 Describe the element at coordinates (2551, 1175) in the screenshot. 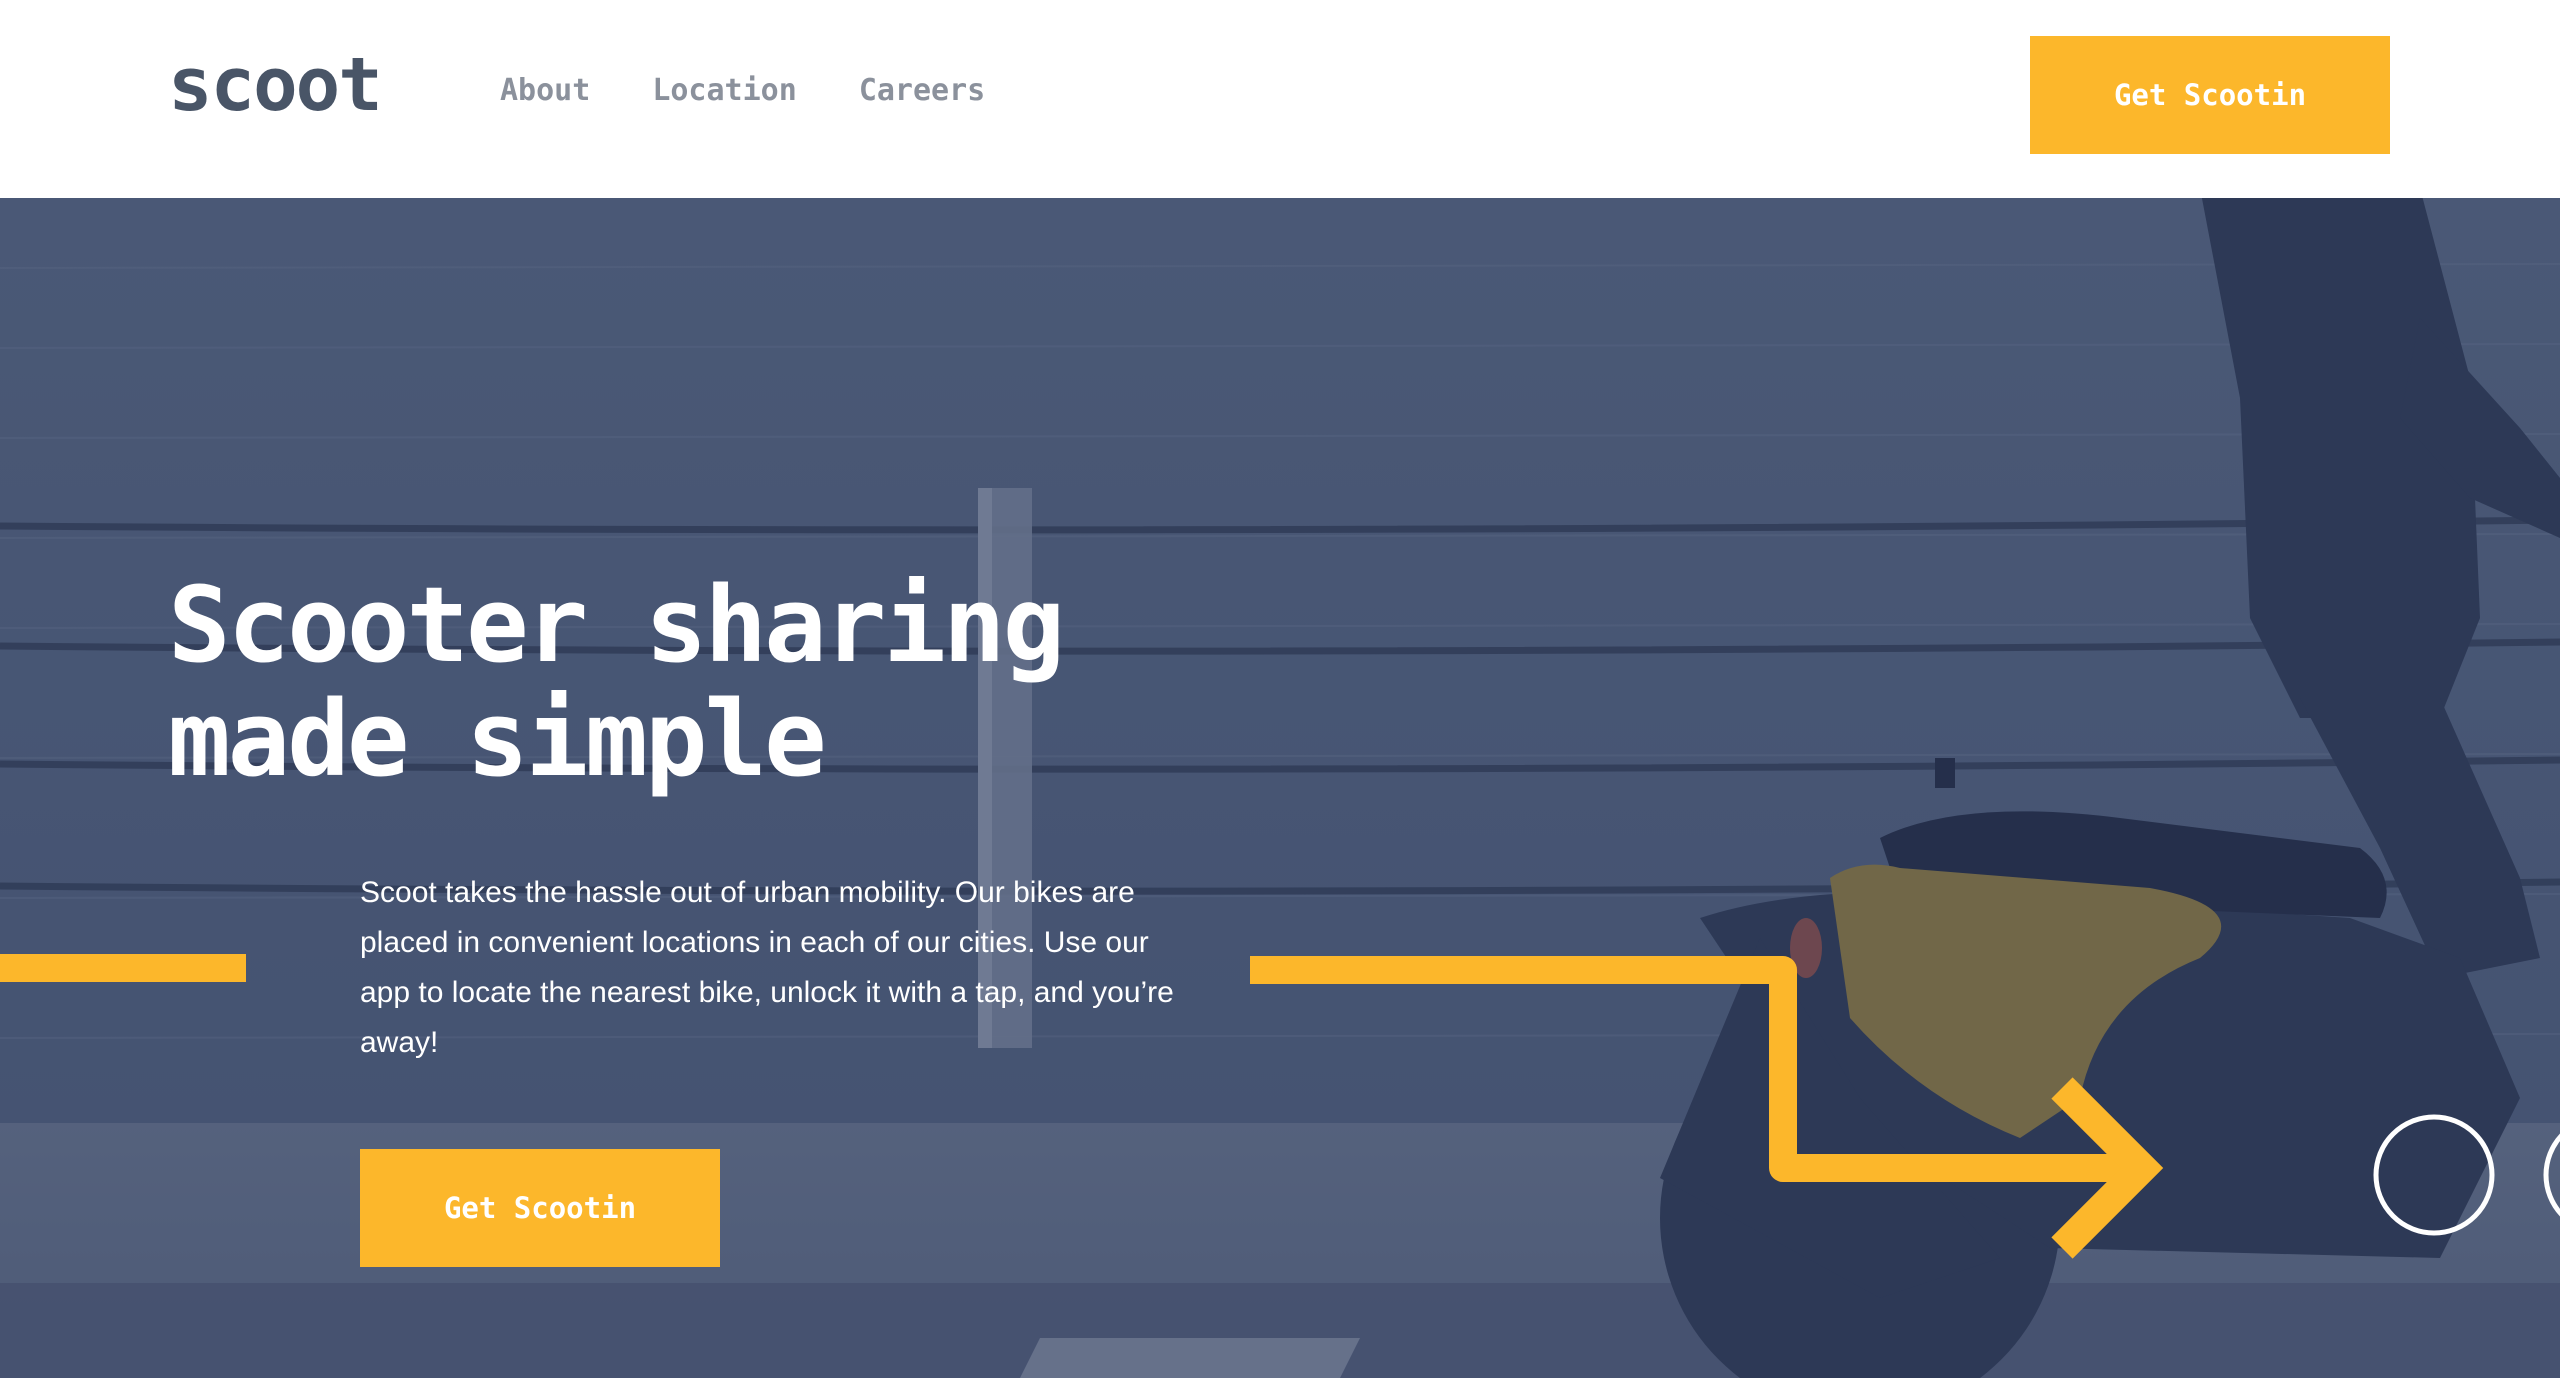

I see `white-circle-decoration-partial` at that location.